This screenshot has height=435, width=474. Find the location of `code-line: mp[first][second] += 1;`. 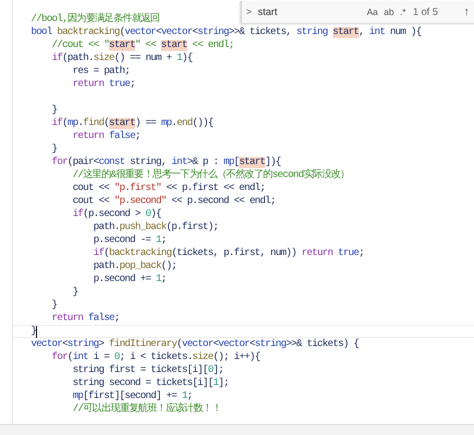

code-line: mp[first][second] += 1; is located at coordinates (132, 396).